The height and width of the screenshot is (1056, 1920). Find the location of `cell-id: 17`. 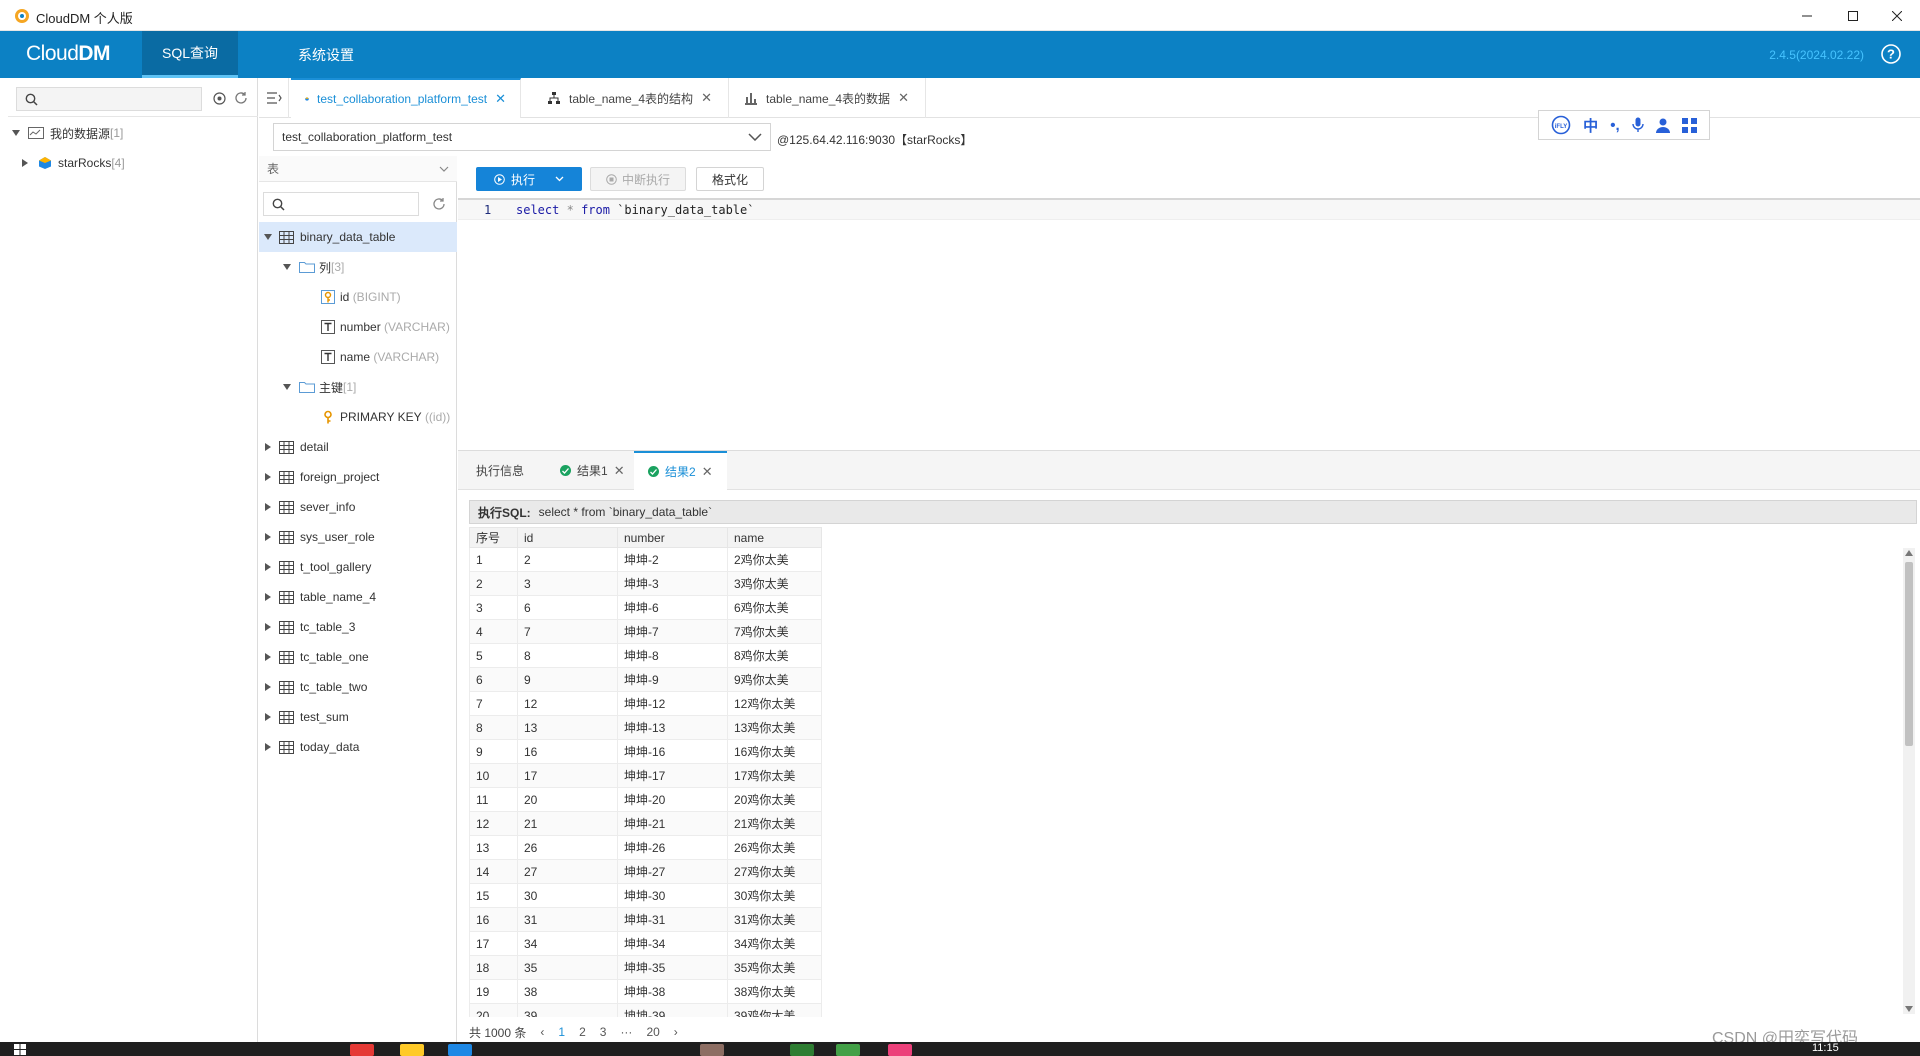

cell-id: 17 is located at coordinates (567, 775).